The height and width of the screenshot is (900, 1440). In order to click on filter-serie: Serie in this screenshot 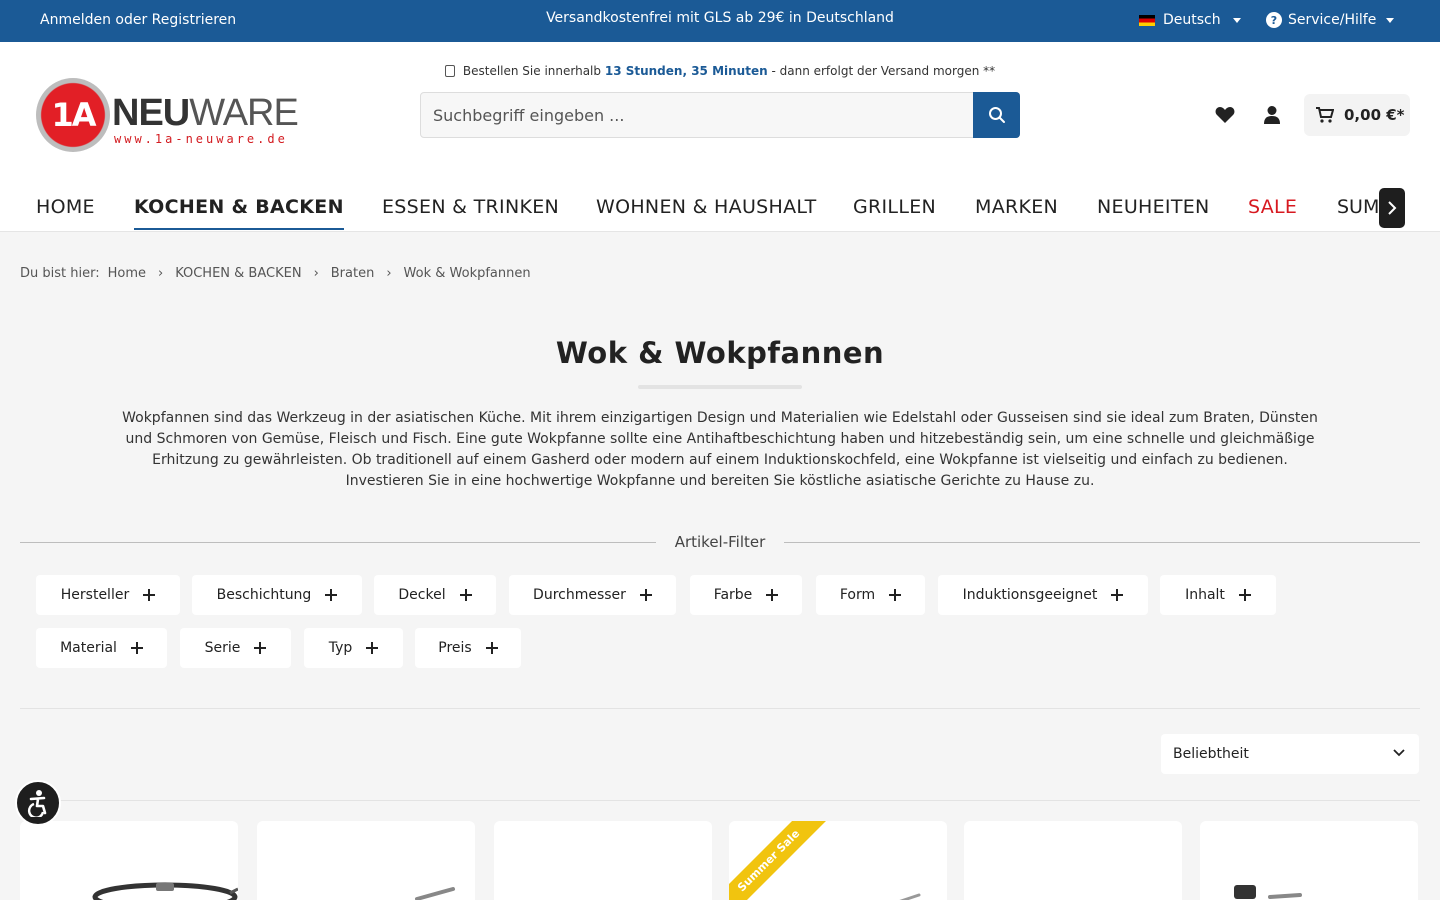, I will do `click(235, 648)`.